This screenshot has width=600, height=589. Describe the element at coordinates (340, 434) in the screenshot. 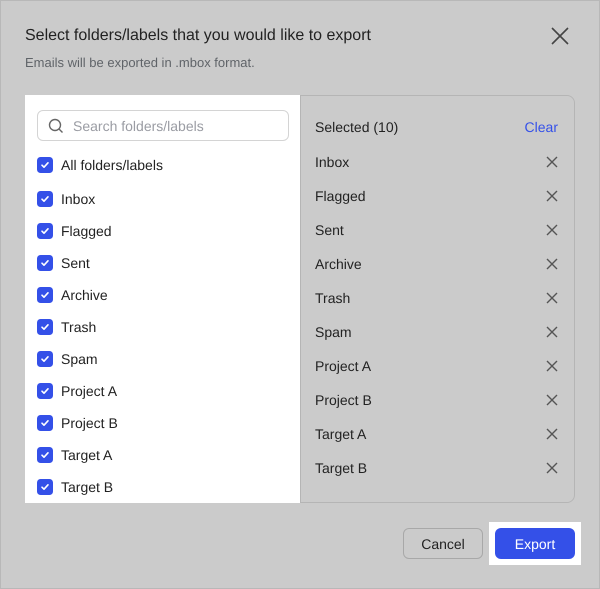

I see `selected-item: Target A` at that location.